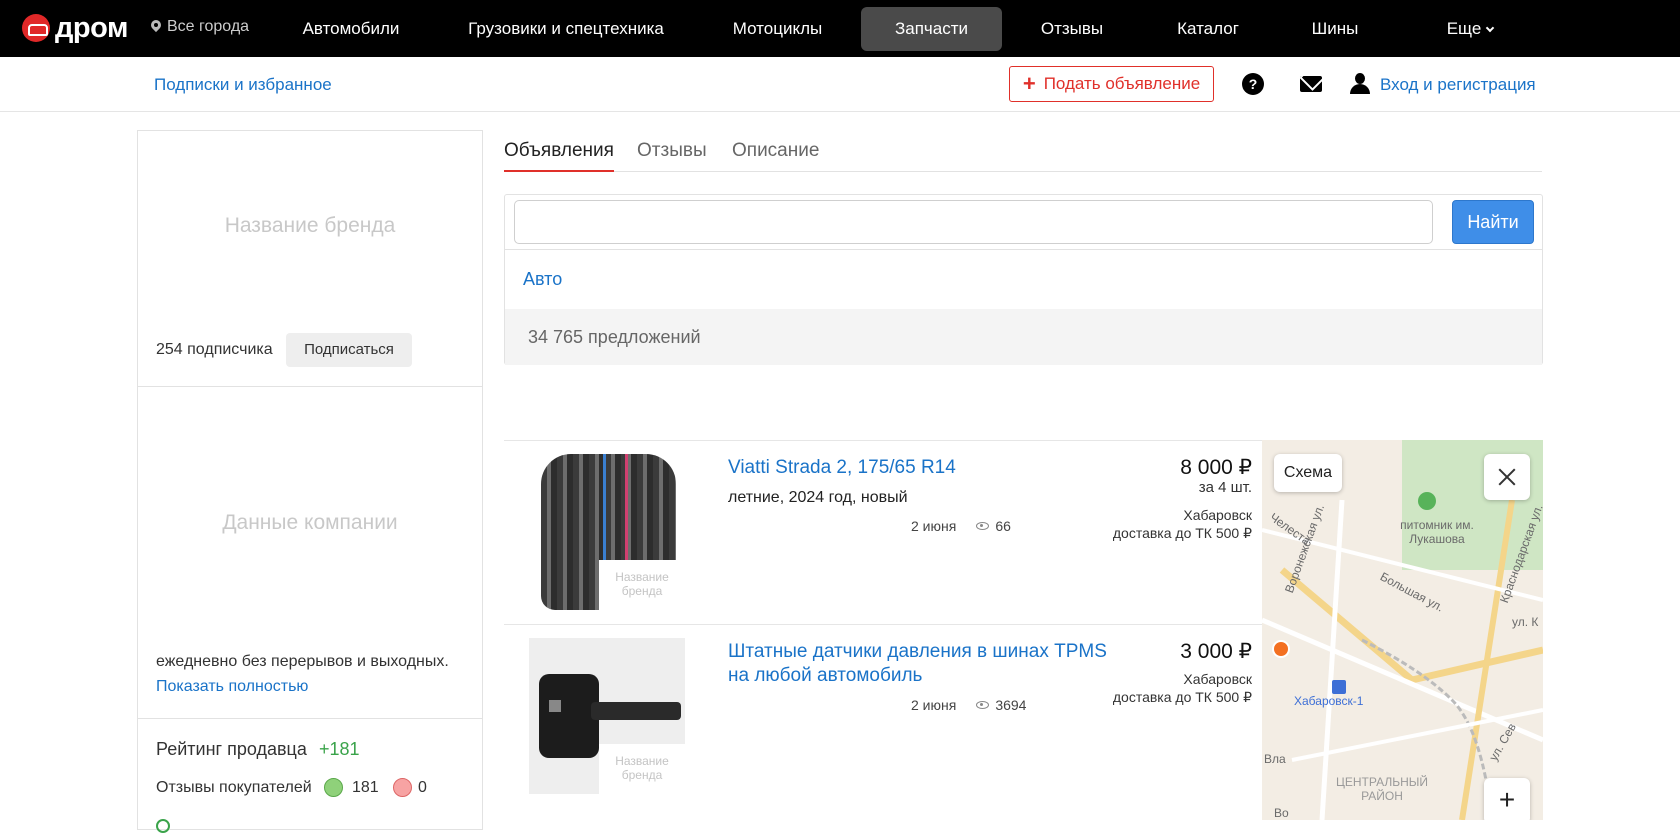 This screenshot has width=1680, height=833. What do you see at coordinates (1122, 83) in the screenshot?
I see `post-ad-label: Подать объявление` at bounding box center [1122, 83].